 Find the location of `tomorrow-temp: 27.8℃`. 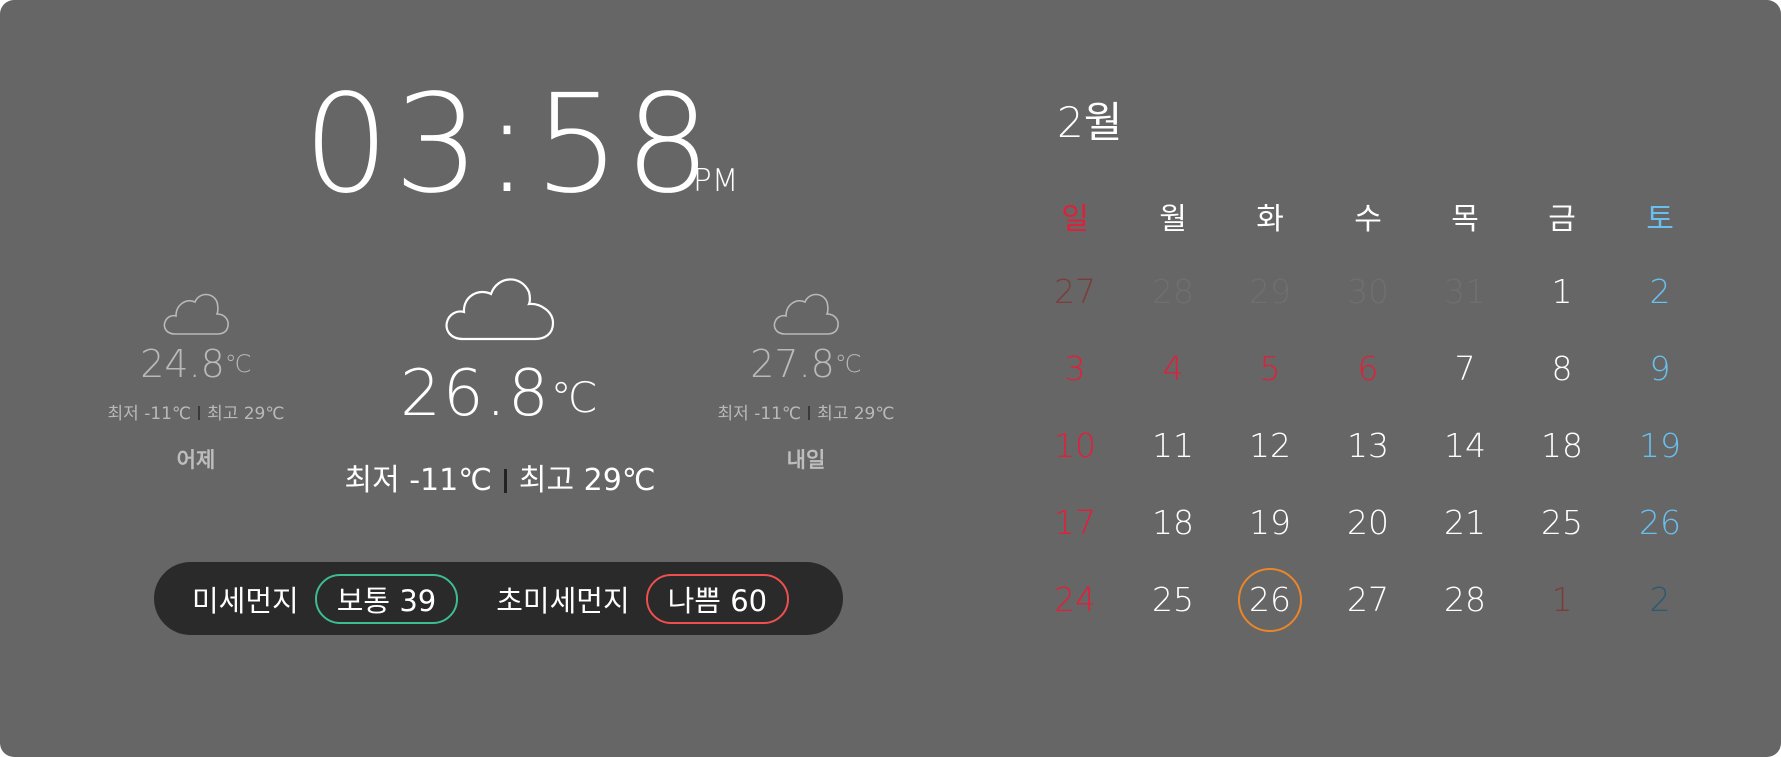

tomorrow-temp: 27.8℃ is located at coordinates (806, 364).